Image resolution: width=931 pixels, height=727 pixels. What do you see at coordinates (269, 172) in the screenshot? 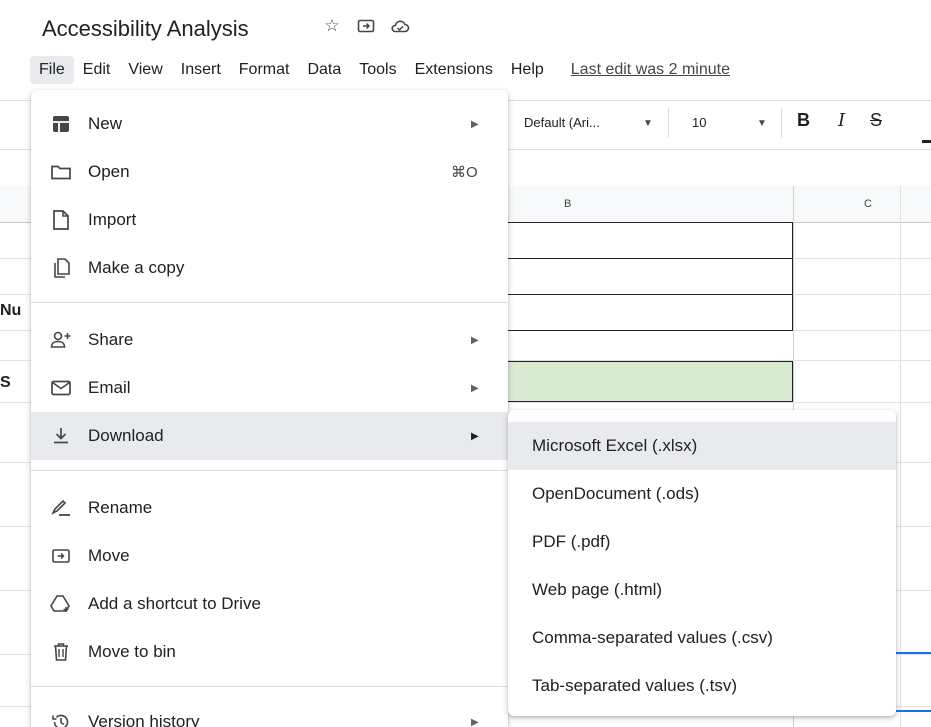
I see `file-menu-open: Open ⌘O` at bounding box center [269, 172].